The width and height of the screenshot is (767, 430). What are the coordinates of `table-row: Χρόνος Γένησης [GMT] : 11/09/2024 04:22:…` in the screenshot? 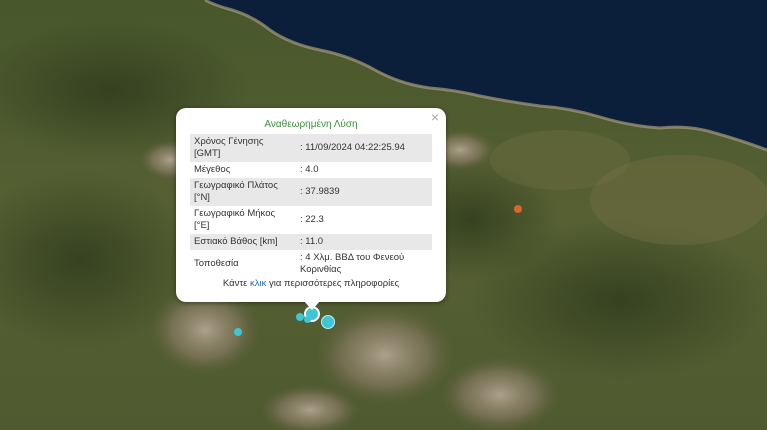 It's located at (311, 148).